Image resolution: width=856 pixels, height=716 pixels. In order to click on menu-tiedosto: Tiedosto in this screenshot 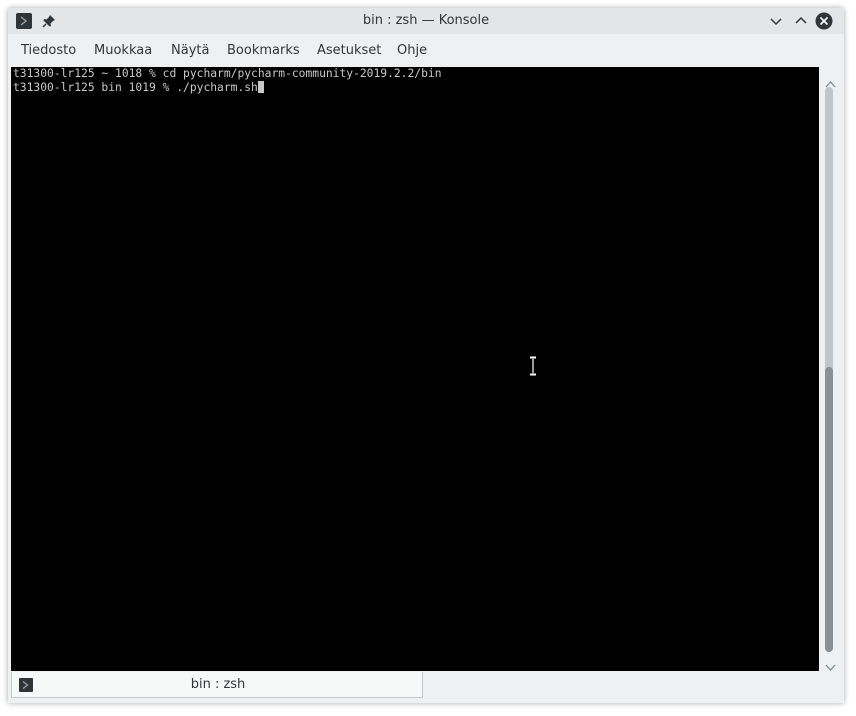, I will do `click(48, 51)`.